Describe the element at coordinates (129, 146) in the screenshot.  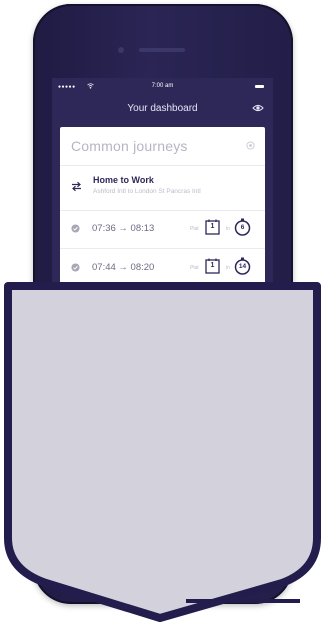
I see `card-heading: Common journeys` at that location.